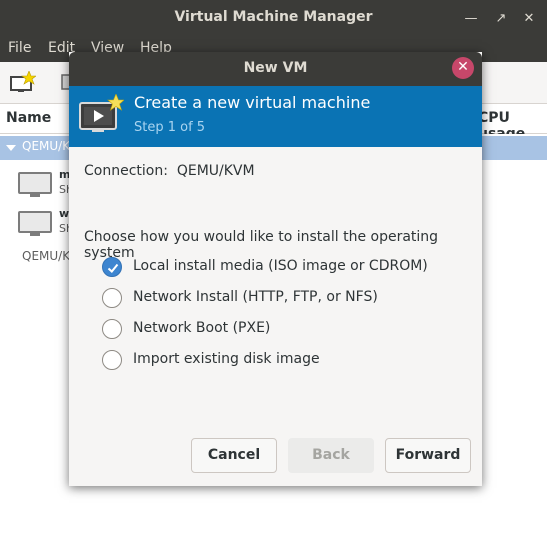 The image size is (553, 552). What do you see at coordinates (234, 455) in the screenshot?
I see `cancel-button: Cancel` at bounding box center [234, 455].